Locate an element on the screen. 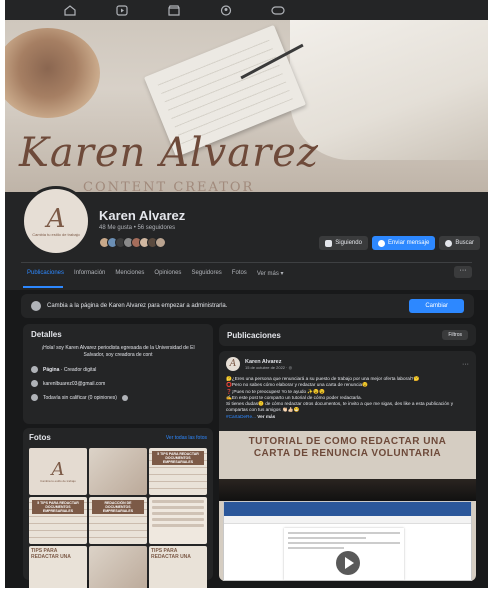  post-date: 15 de octubre de 2022 · ◎ is located at coordinates (268, 367).